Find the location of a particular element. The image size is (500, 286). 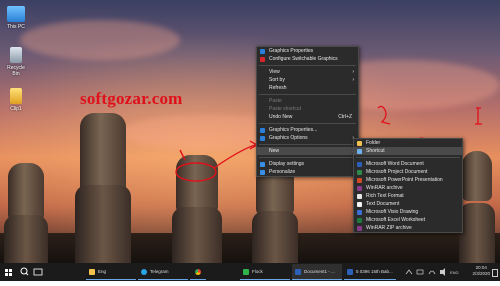

taskbar-app-telegram: Telegram is located at coordinates (163, 272).